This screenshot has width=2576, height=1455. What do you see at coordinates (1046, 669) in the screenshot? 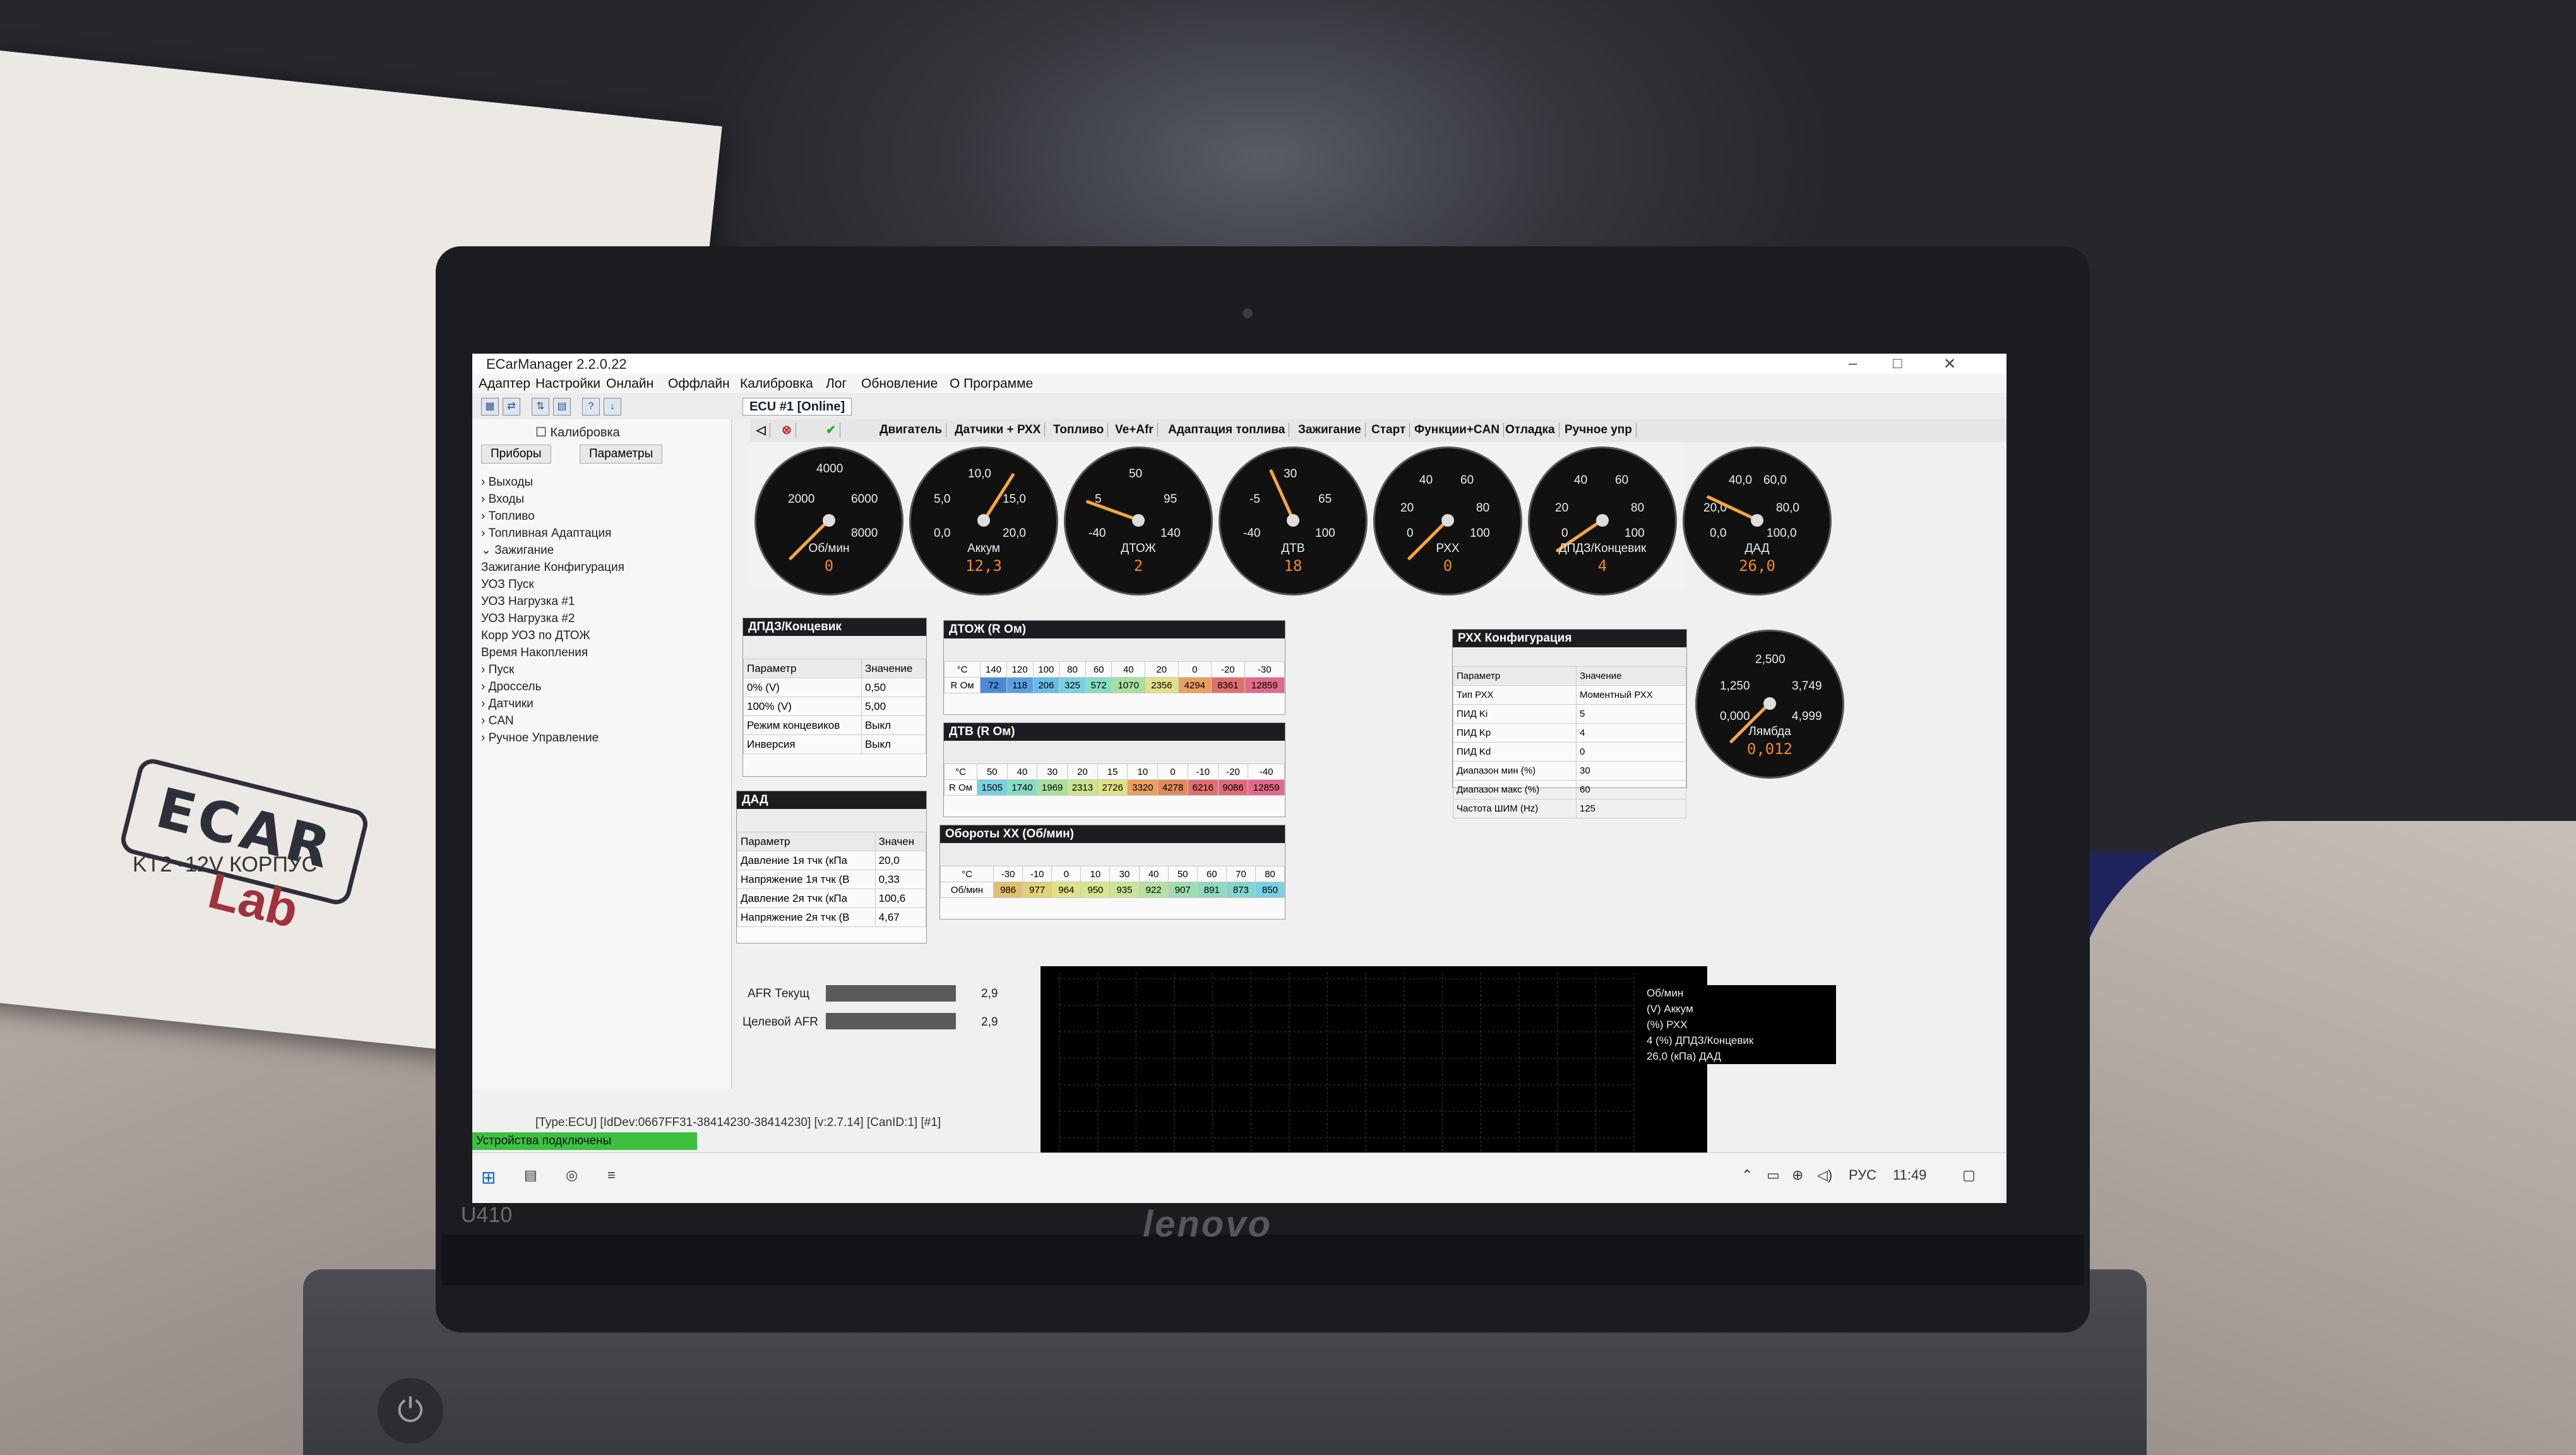
I see `grid-cell: 100` at bounding box center [1046, 669].